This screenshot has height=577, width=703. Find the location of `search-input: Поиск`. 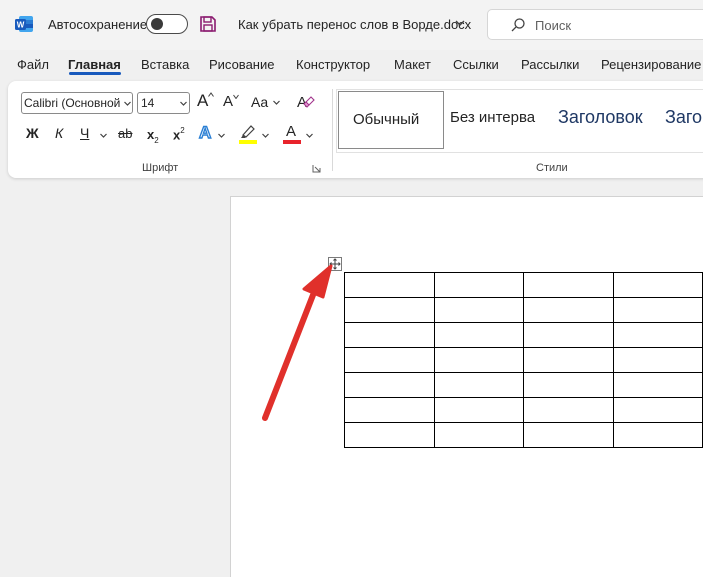

search-input: Поиск is located at coordinates (553, 25).